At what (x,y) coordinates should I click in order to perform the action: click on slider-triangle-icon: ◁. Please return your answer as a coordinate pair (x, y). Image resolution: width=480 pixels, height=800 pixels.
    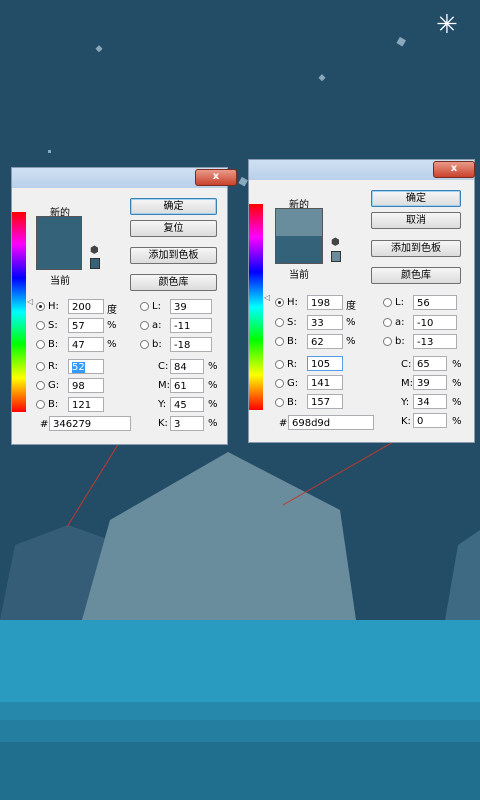
    Looking at the image, I should click on (267, 297).